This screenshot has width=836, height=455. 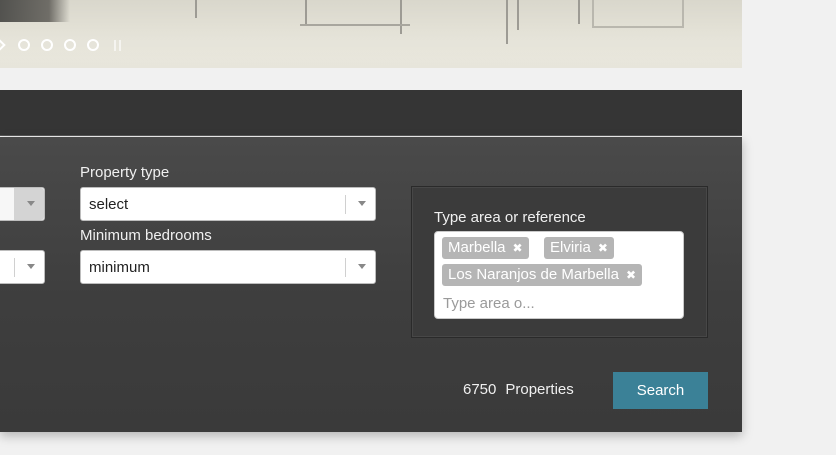 I want to click on min-bedrooms-value: minimum, so click(x=119, y=267).